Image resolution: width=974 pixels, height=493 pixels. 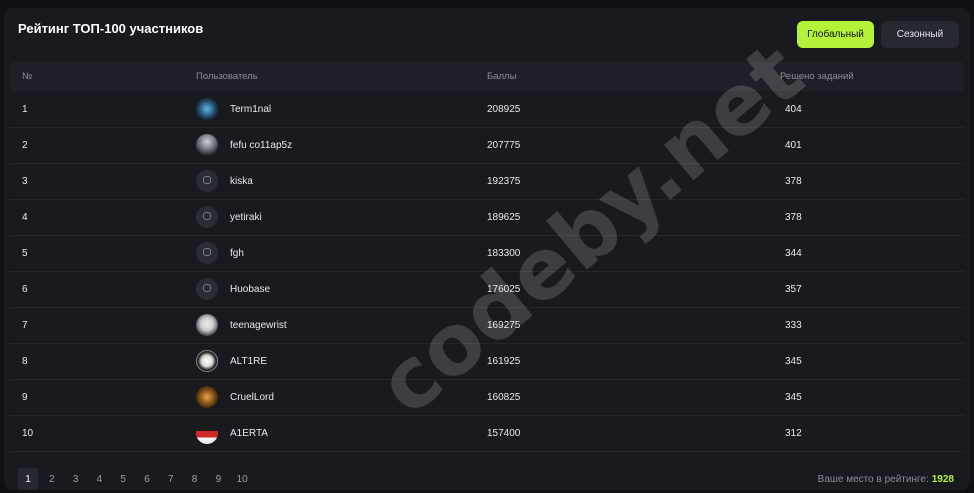 What do you see at coordinates (25, 145) in the screenshot?
I see `rank-cell: 2` at bounding box center [25, 145].